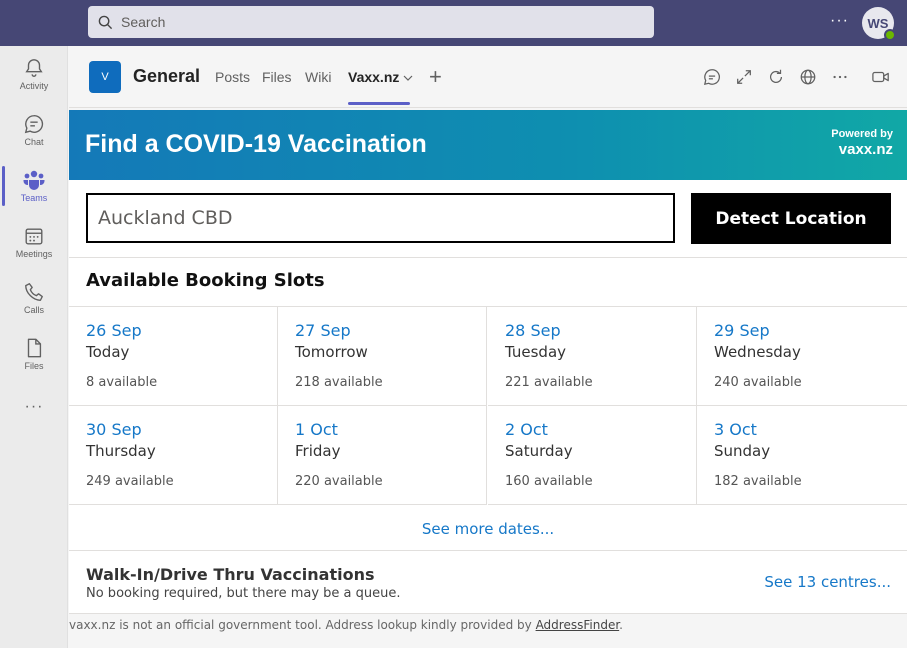  Describe the element at coordinates (862, 134) in the screenshot. I see `powered-by-label: Powered by` at that location.